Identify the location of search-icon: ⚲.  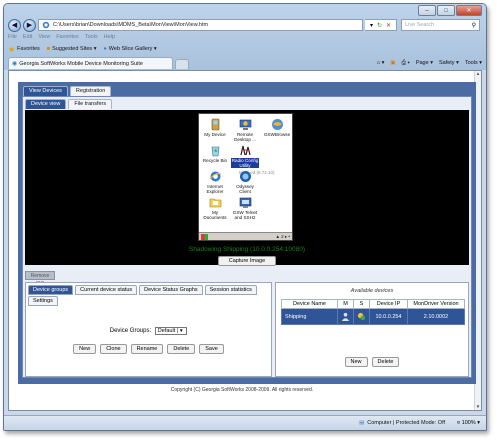
(474, 25).